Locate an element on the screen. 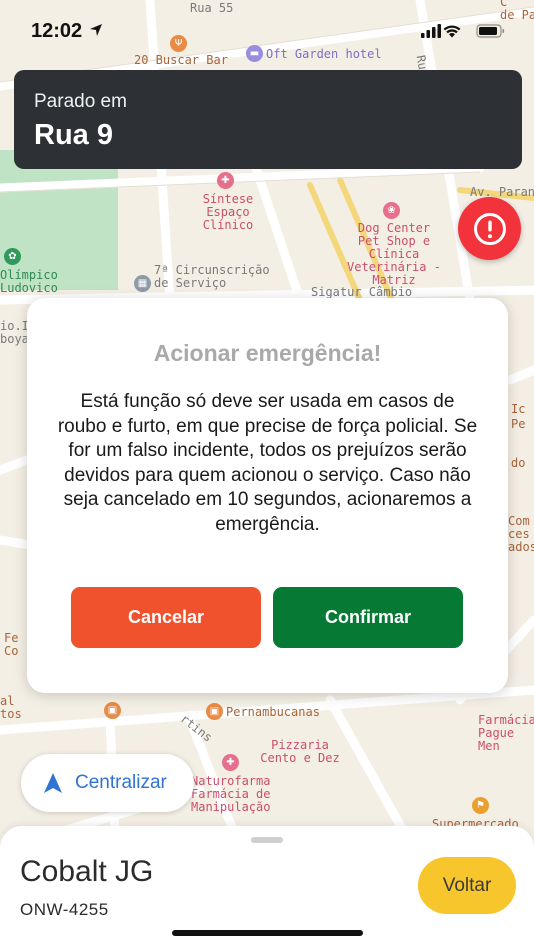 Image resolution: width=534 pixels, height=950 pixels. vehicle-bottom-sheet: Cobalt JG ONW-4255 Voltar is located at coordinates (267, 888).